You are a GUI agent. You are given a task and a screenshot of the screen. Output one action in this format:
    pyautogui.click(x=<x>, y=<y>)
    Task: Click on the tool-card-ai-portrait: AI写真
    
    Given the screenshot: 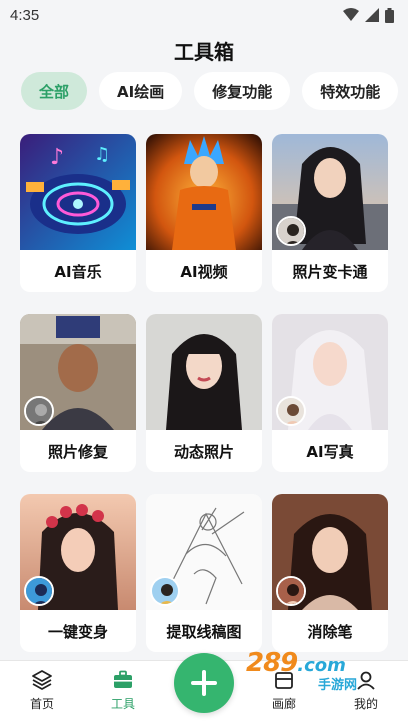 What is the action you would take?
    pyautogui.click(x=330, y=393)
    